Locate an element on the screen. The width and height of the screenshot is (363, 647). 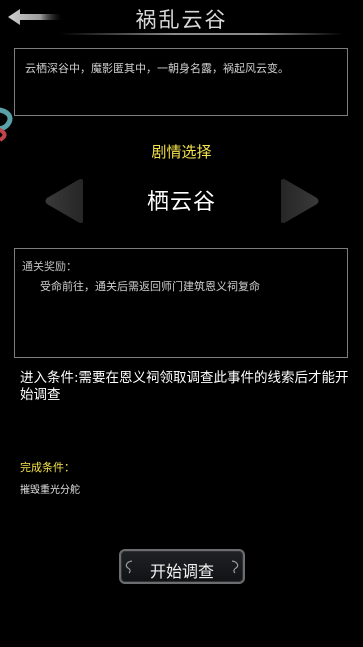
start-button-label: 开始调查 is located at coordinates (181, 571).